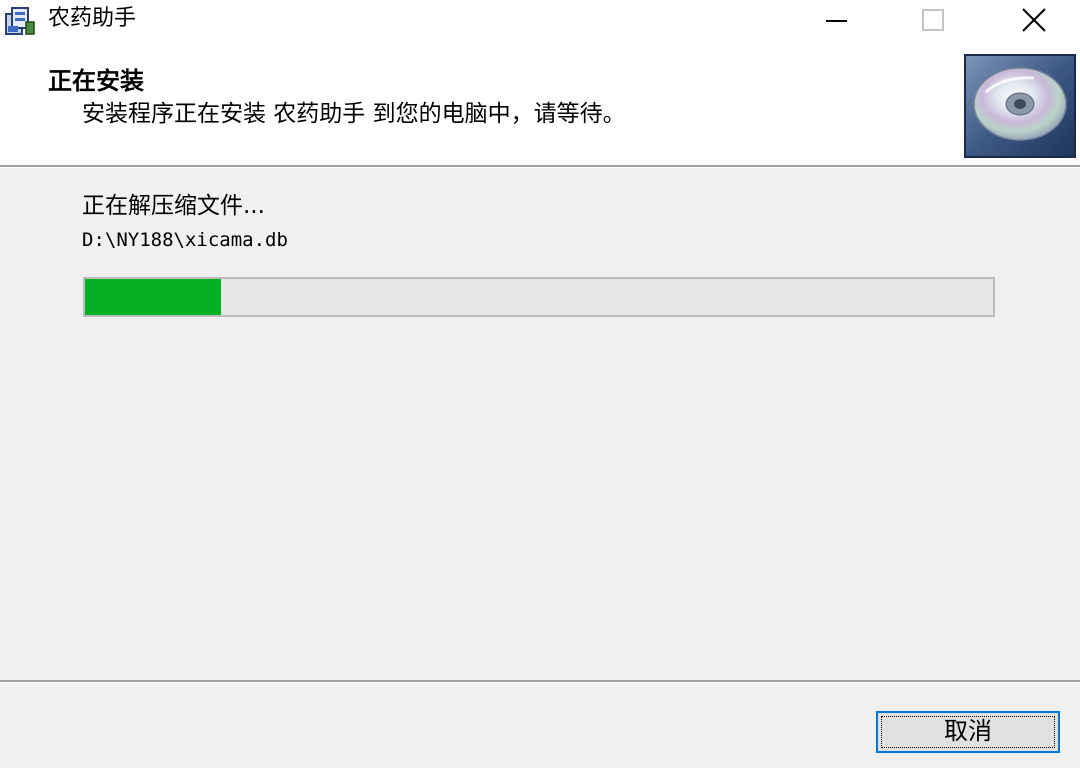 The width and height of the screenshot is (1080, 768). What do you see at coordinates (1033, 20) in the screenshot?
I see `close-button` at bounding box center [1033, 20].